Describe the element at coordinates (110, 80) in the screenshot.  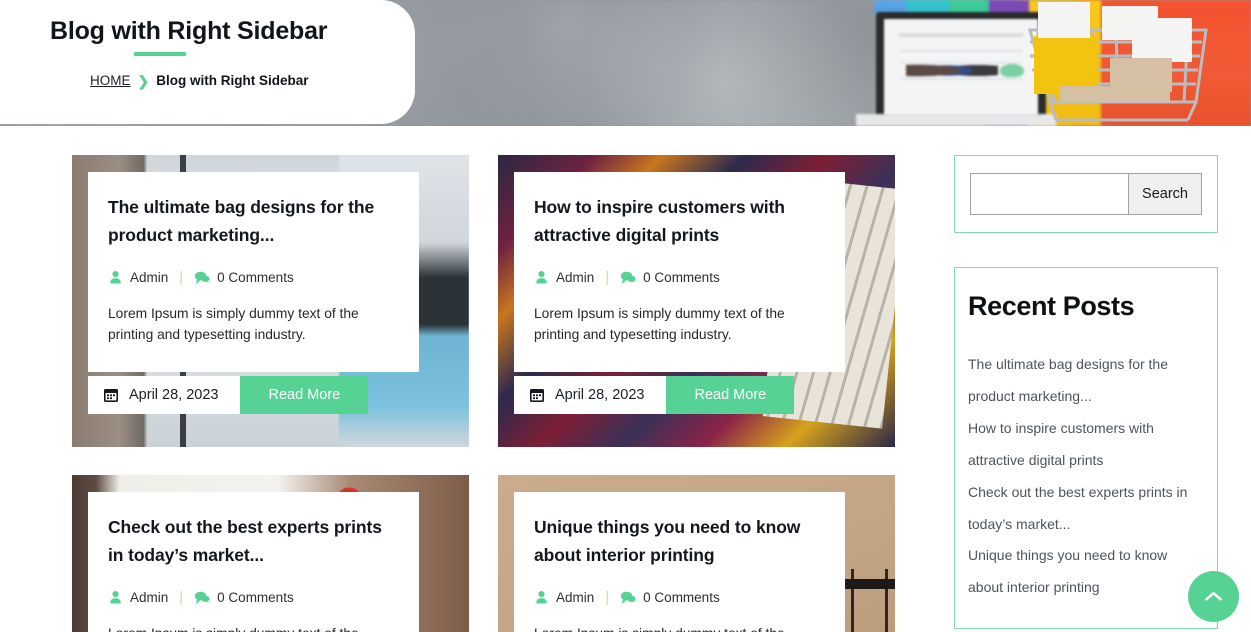
I see `breadcrumb-home-link: HOME` at that location.